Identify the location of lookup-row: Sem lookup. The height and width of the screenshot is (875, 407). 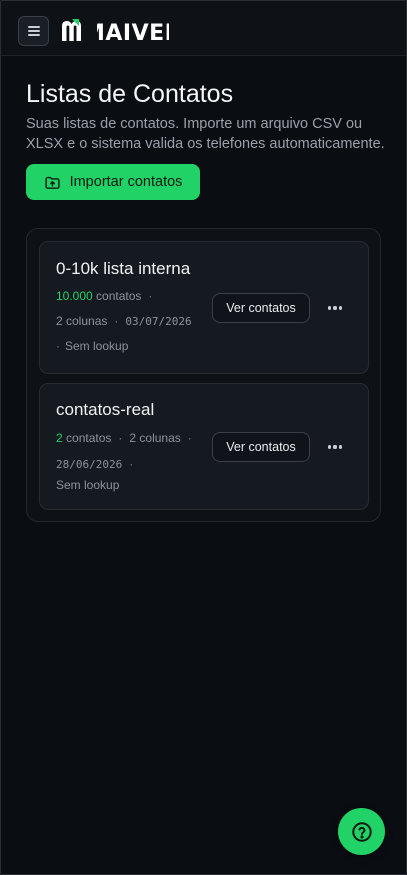
(87, 485).